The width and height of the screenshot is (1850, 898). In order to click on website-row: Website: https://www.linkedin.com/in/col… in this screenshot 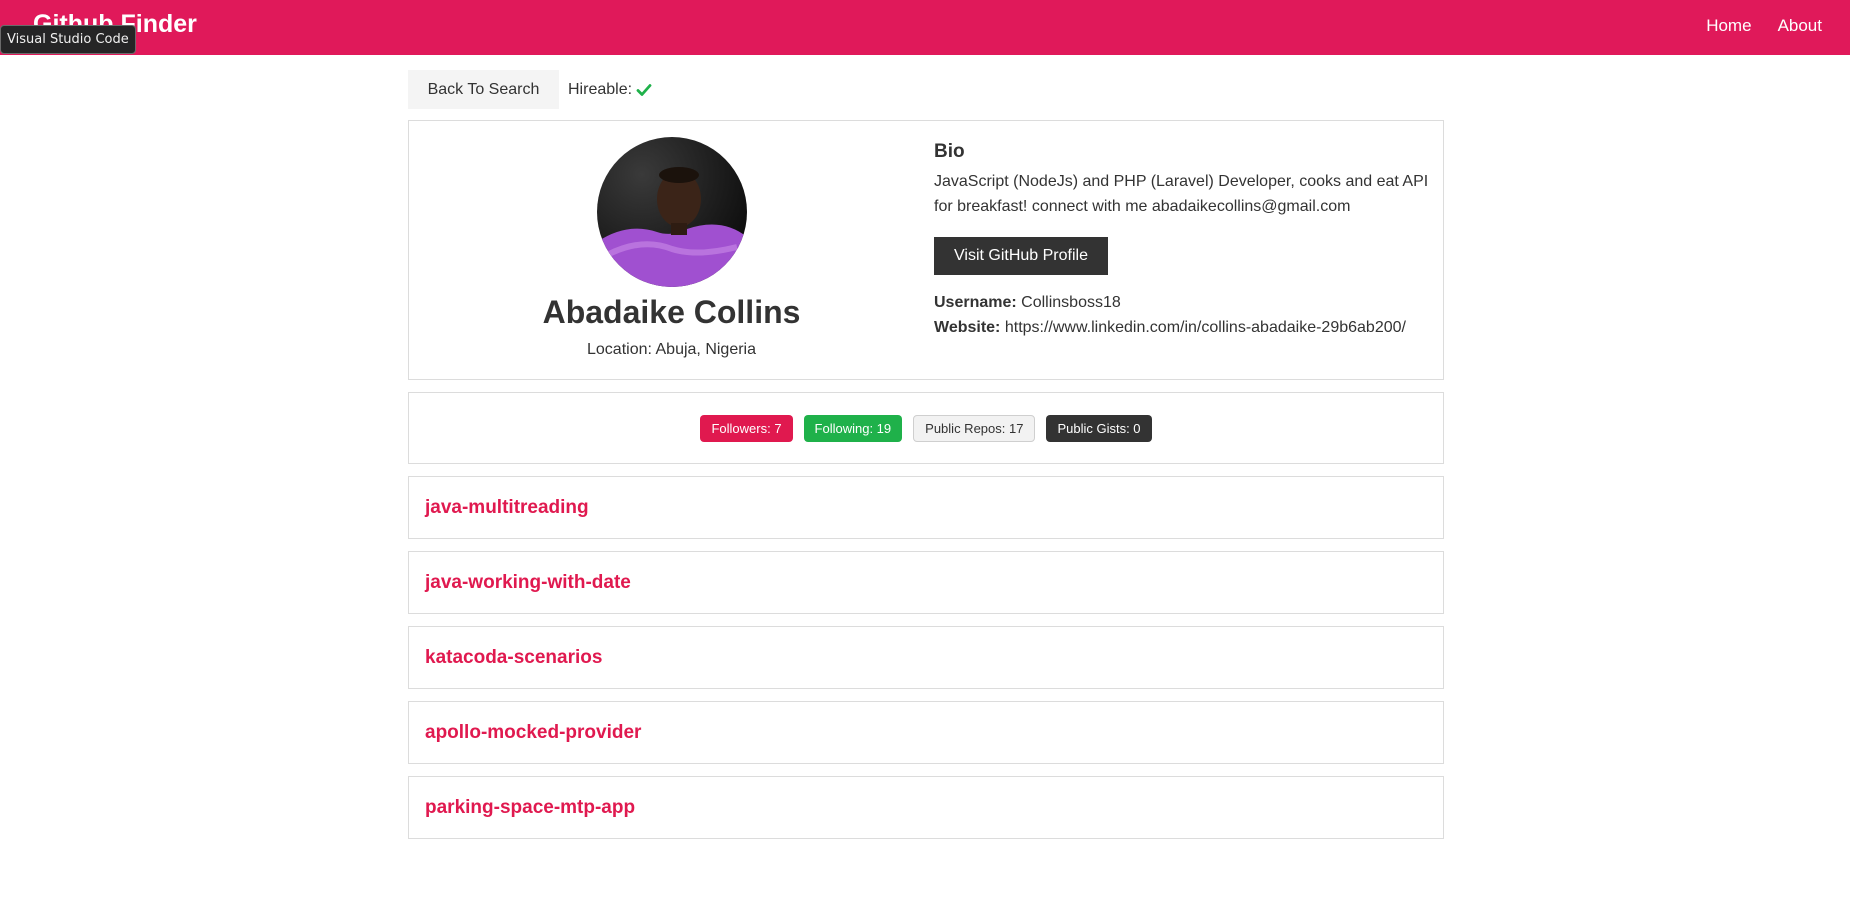, I will do `click(1188, 327)`.